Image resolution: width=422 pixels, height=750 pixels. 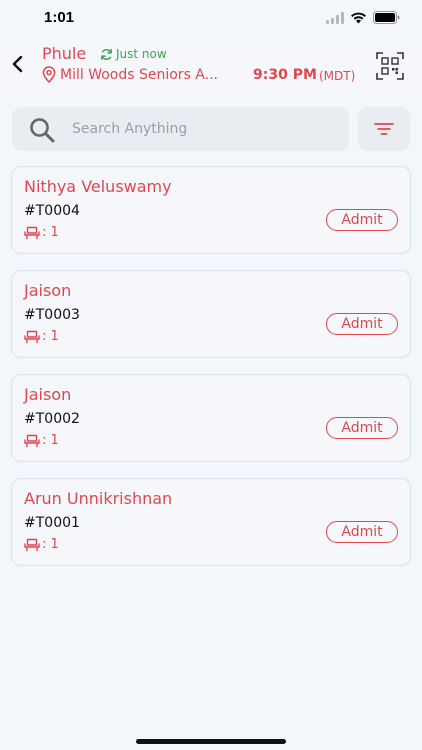 What do you see at coordinates (64, 53) in the screenshot?
I see `page-title: Phule` at bounding box center [64, 53].